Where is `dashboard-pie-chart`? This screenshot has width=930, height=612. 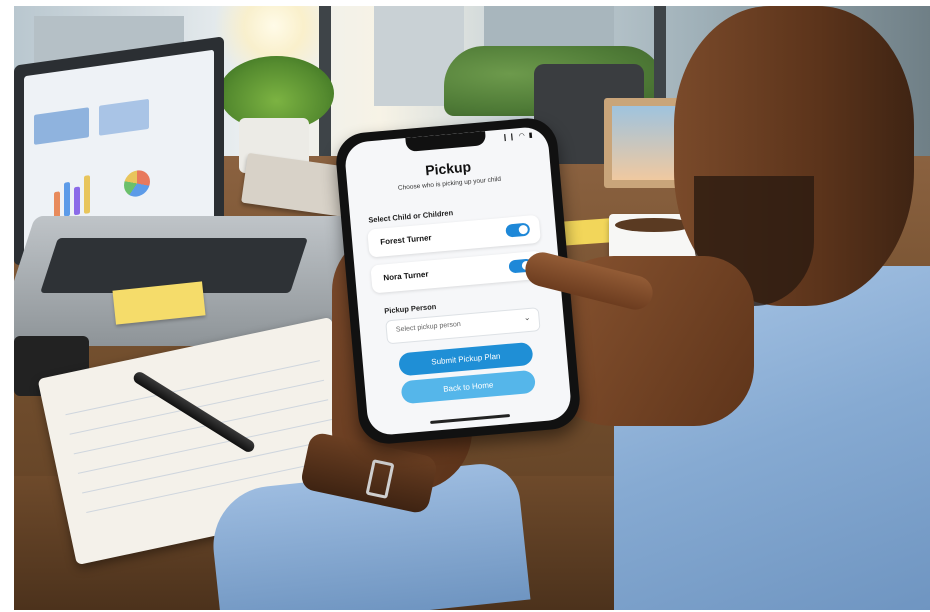 dashboard-pie-chart is located at coordinates (137, 183).